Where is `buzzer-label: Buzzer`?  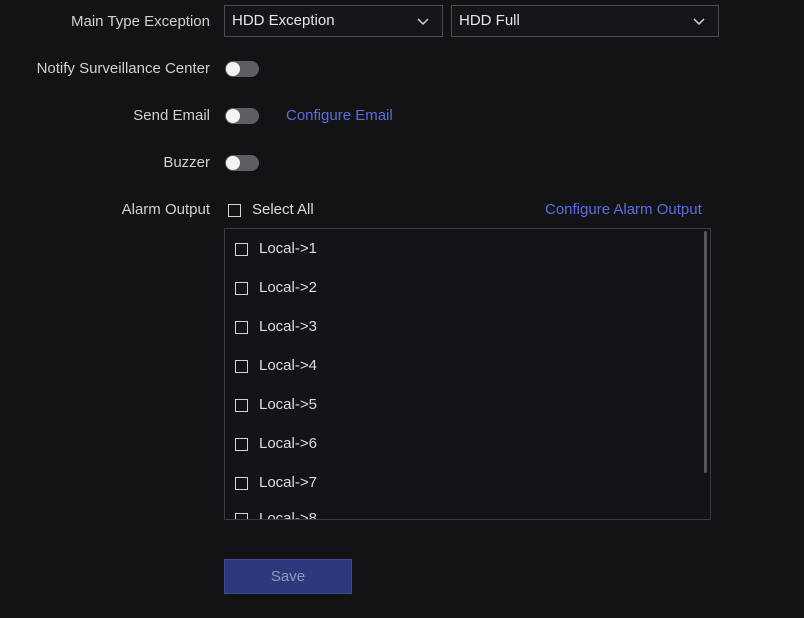 buzzer-label: Buzzer is located at coordinates (186, 162).